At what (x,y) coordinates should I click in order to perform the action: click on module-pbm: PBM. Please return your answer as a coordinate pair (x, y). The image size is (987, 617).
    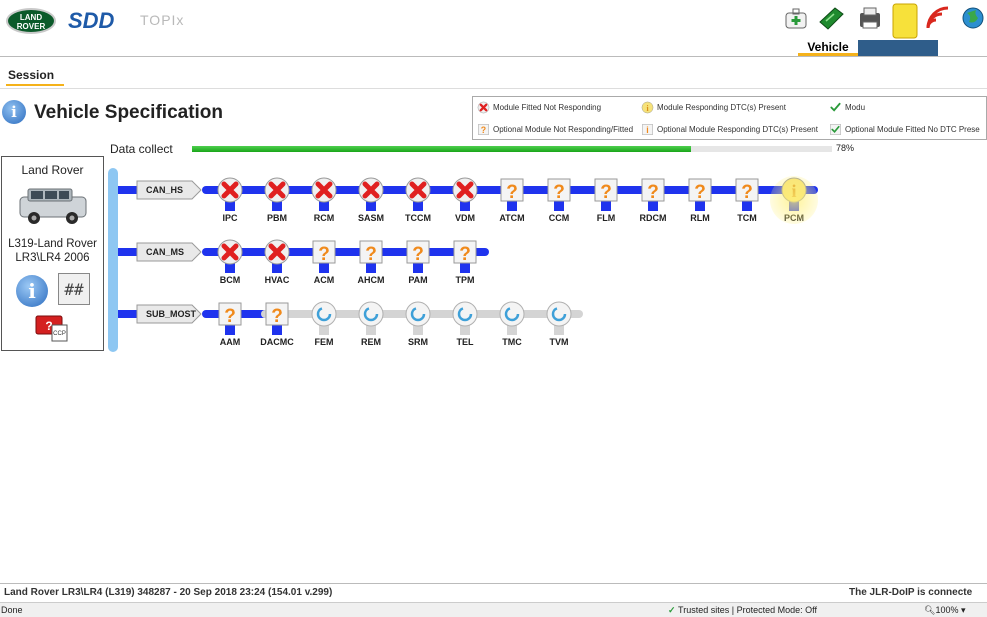
    Looking at the image, I should click on (277, 199).